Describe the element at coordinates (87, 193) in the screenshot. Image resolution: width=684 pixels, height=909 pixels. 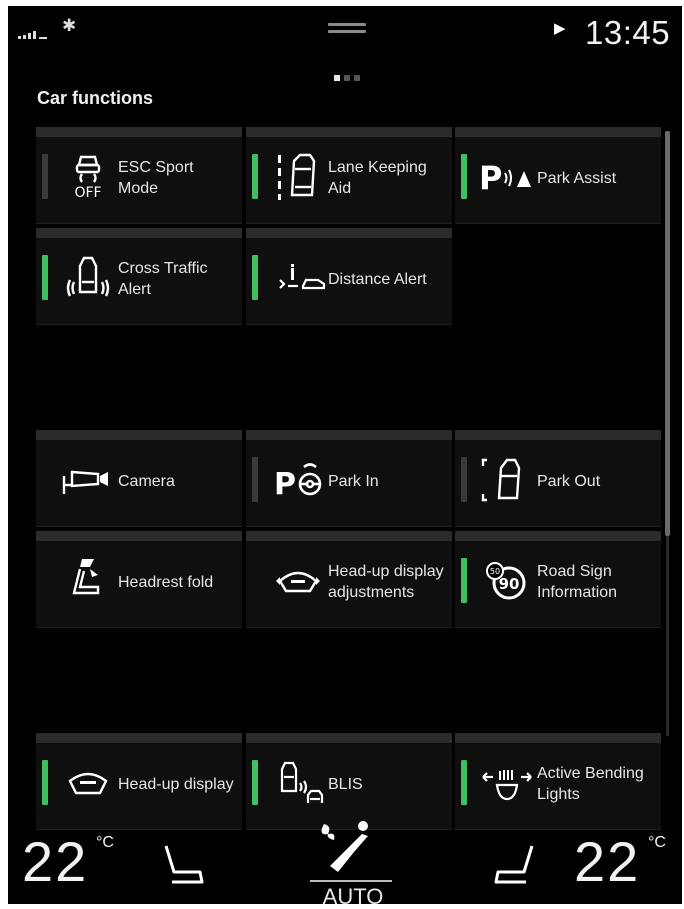
I see `svg-text: OFF` at that location.